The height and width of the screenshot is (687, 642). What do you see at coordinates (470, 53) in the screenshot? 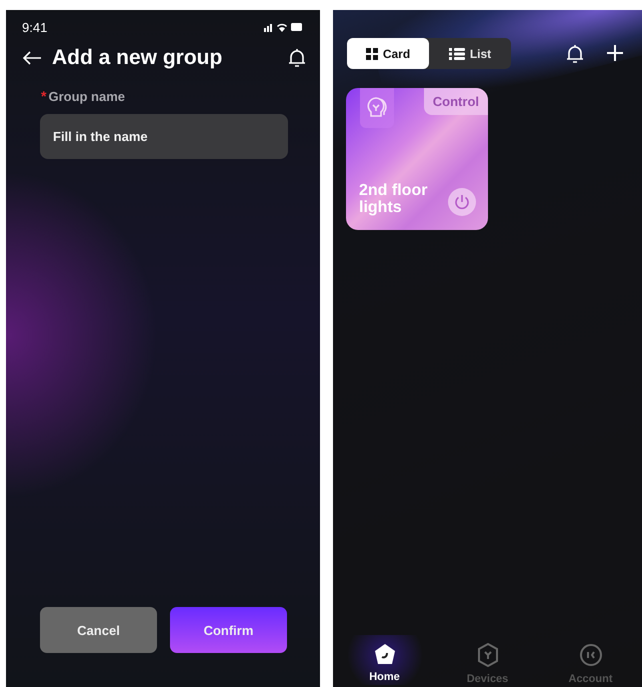
I see `view-tab: List` at bounding box center [470, 53].